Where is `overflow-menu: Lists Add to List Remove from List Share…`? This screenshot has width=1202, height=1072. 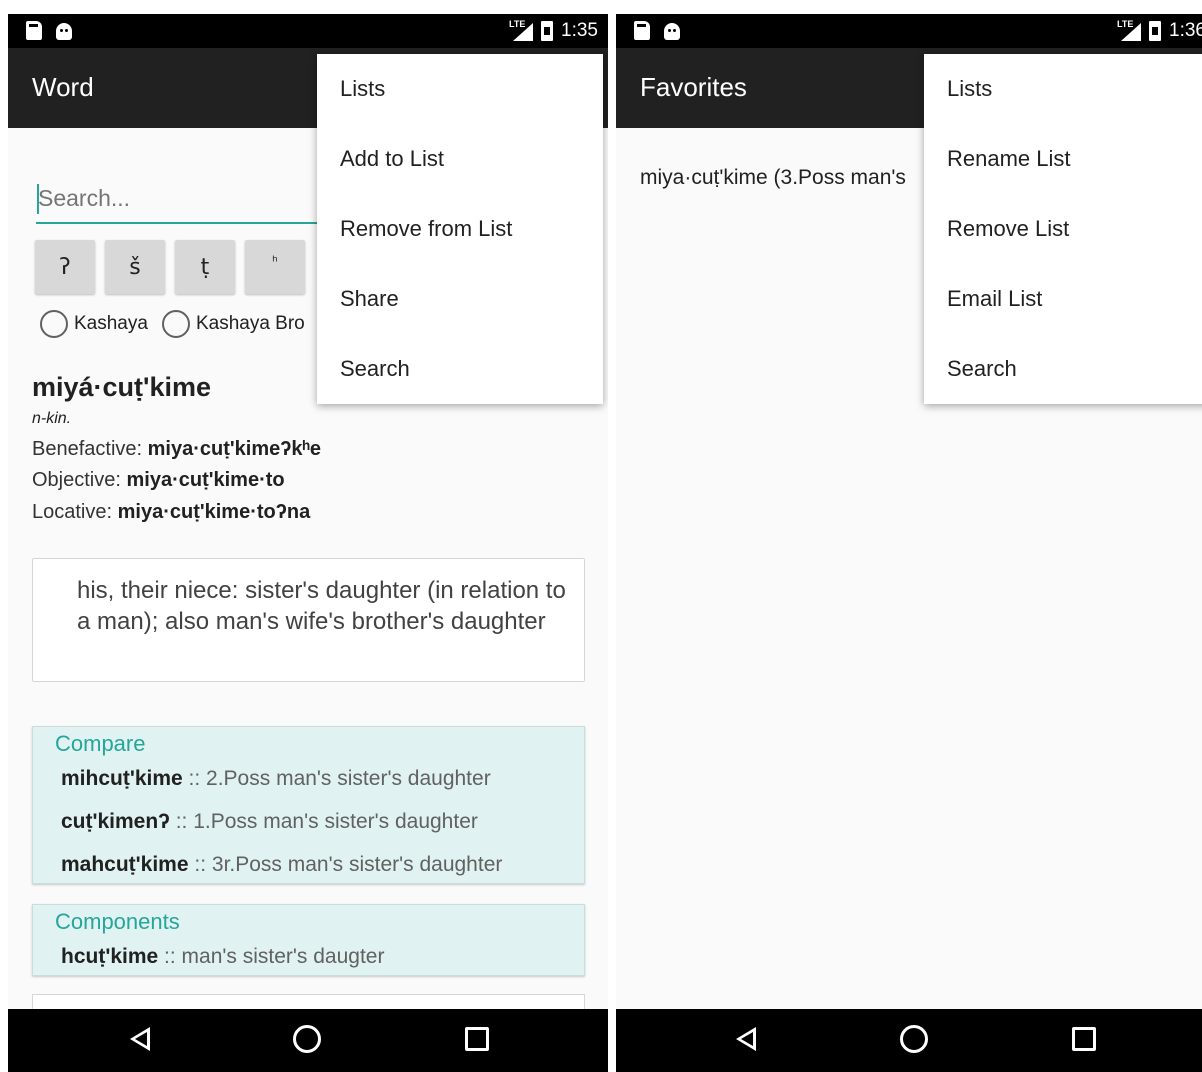
overflow-menu: Lists Add to List Remove from List Share… is located at coordinates (460, 229).